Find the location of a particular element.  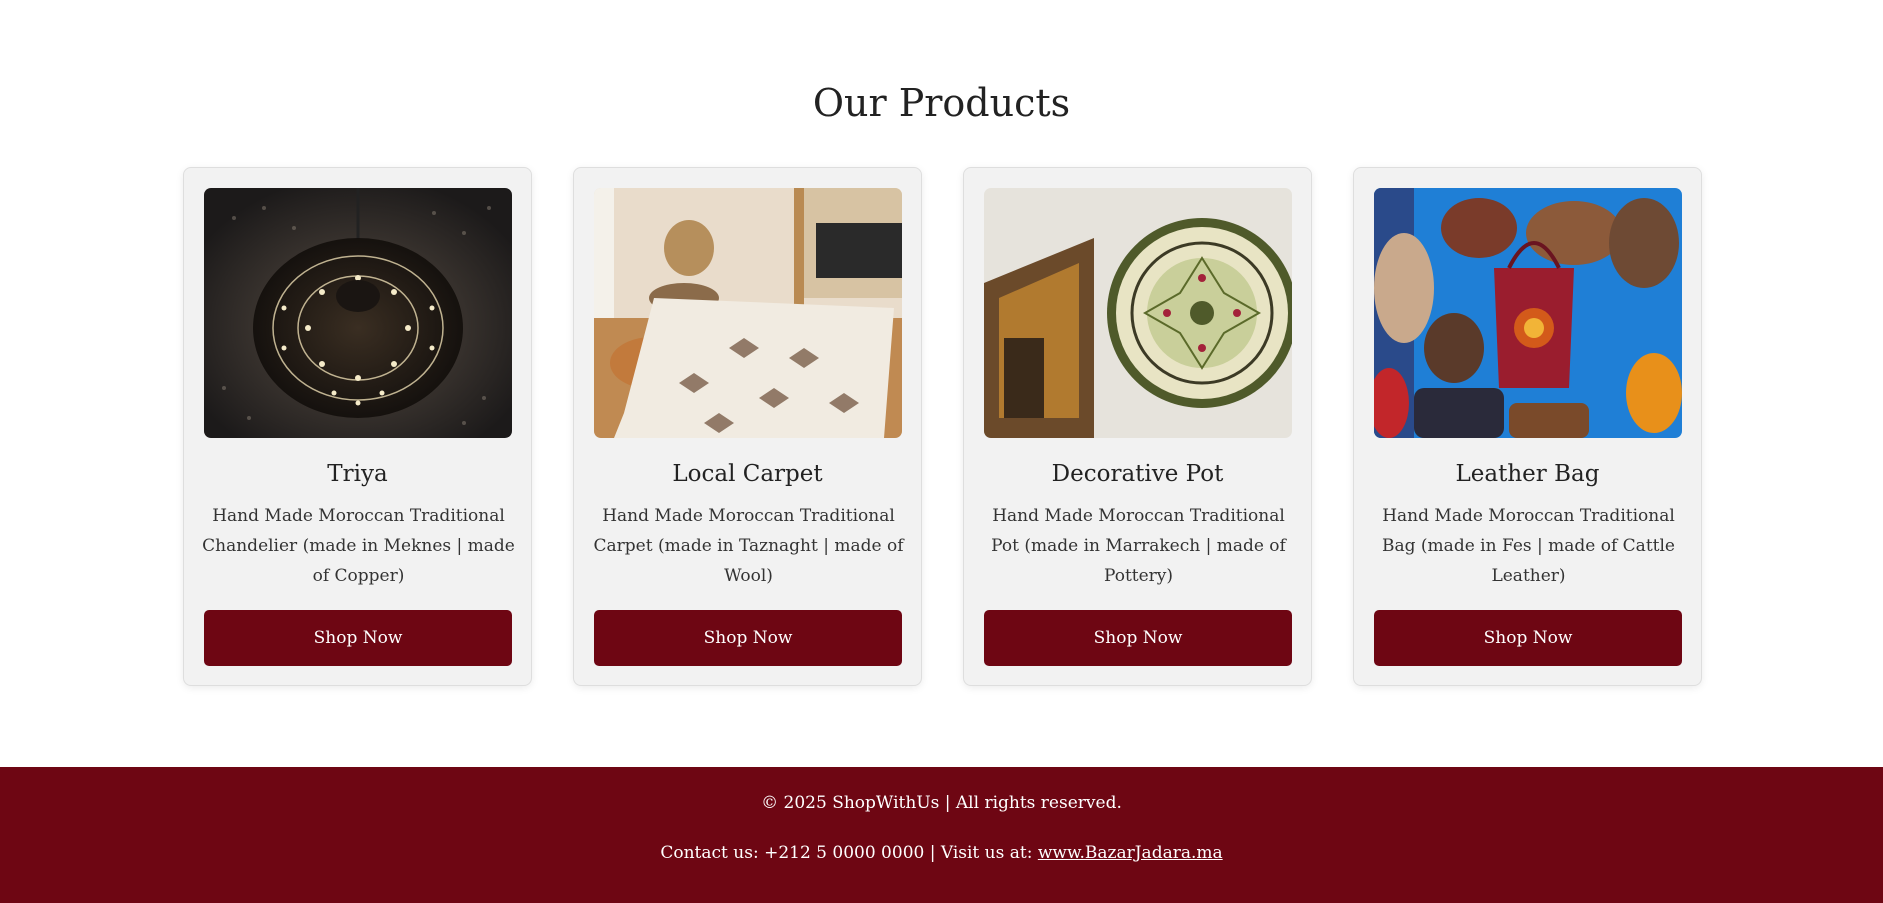

carpet-image is located at coordinates (748, 313).